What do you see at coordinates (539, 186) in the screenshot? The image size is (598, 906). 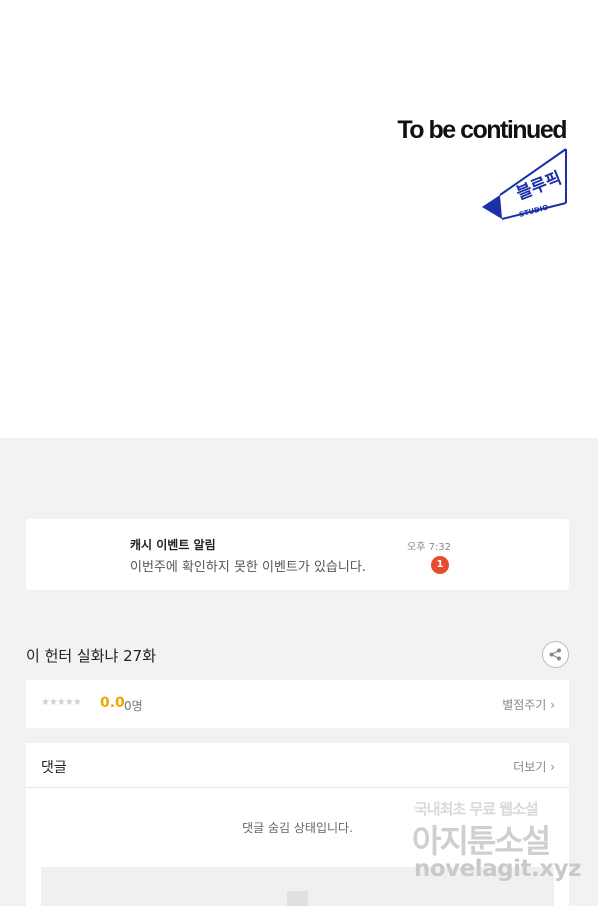 I see `svg-text: 블루픽` at bounding box center [539, 186].